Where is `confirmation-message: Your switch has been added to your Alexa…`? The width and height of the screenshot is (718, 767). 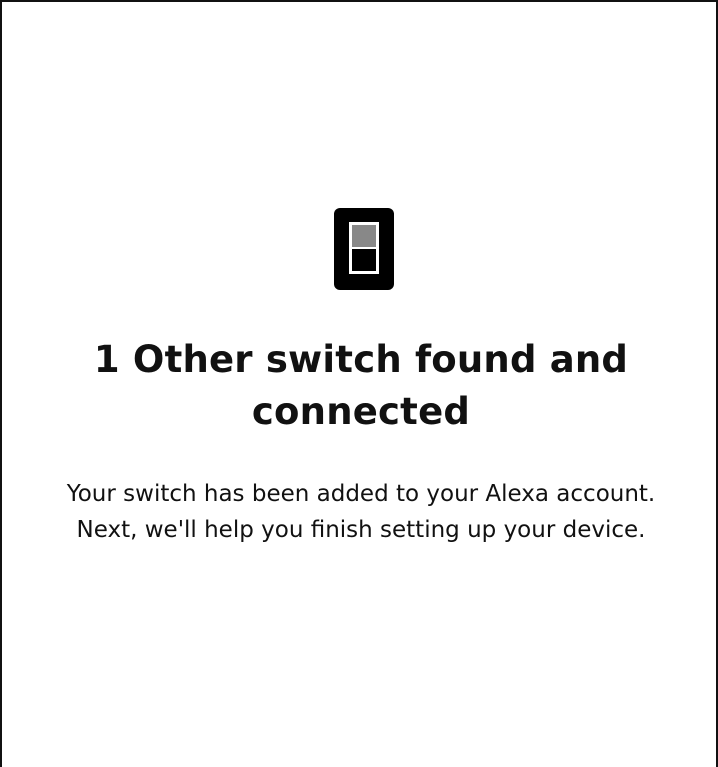 confirmation-message: Your switch has been added to your Alexa… is located at coordinates (361, 512).